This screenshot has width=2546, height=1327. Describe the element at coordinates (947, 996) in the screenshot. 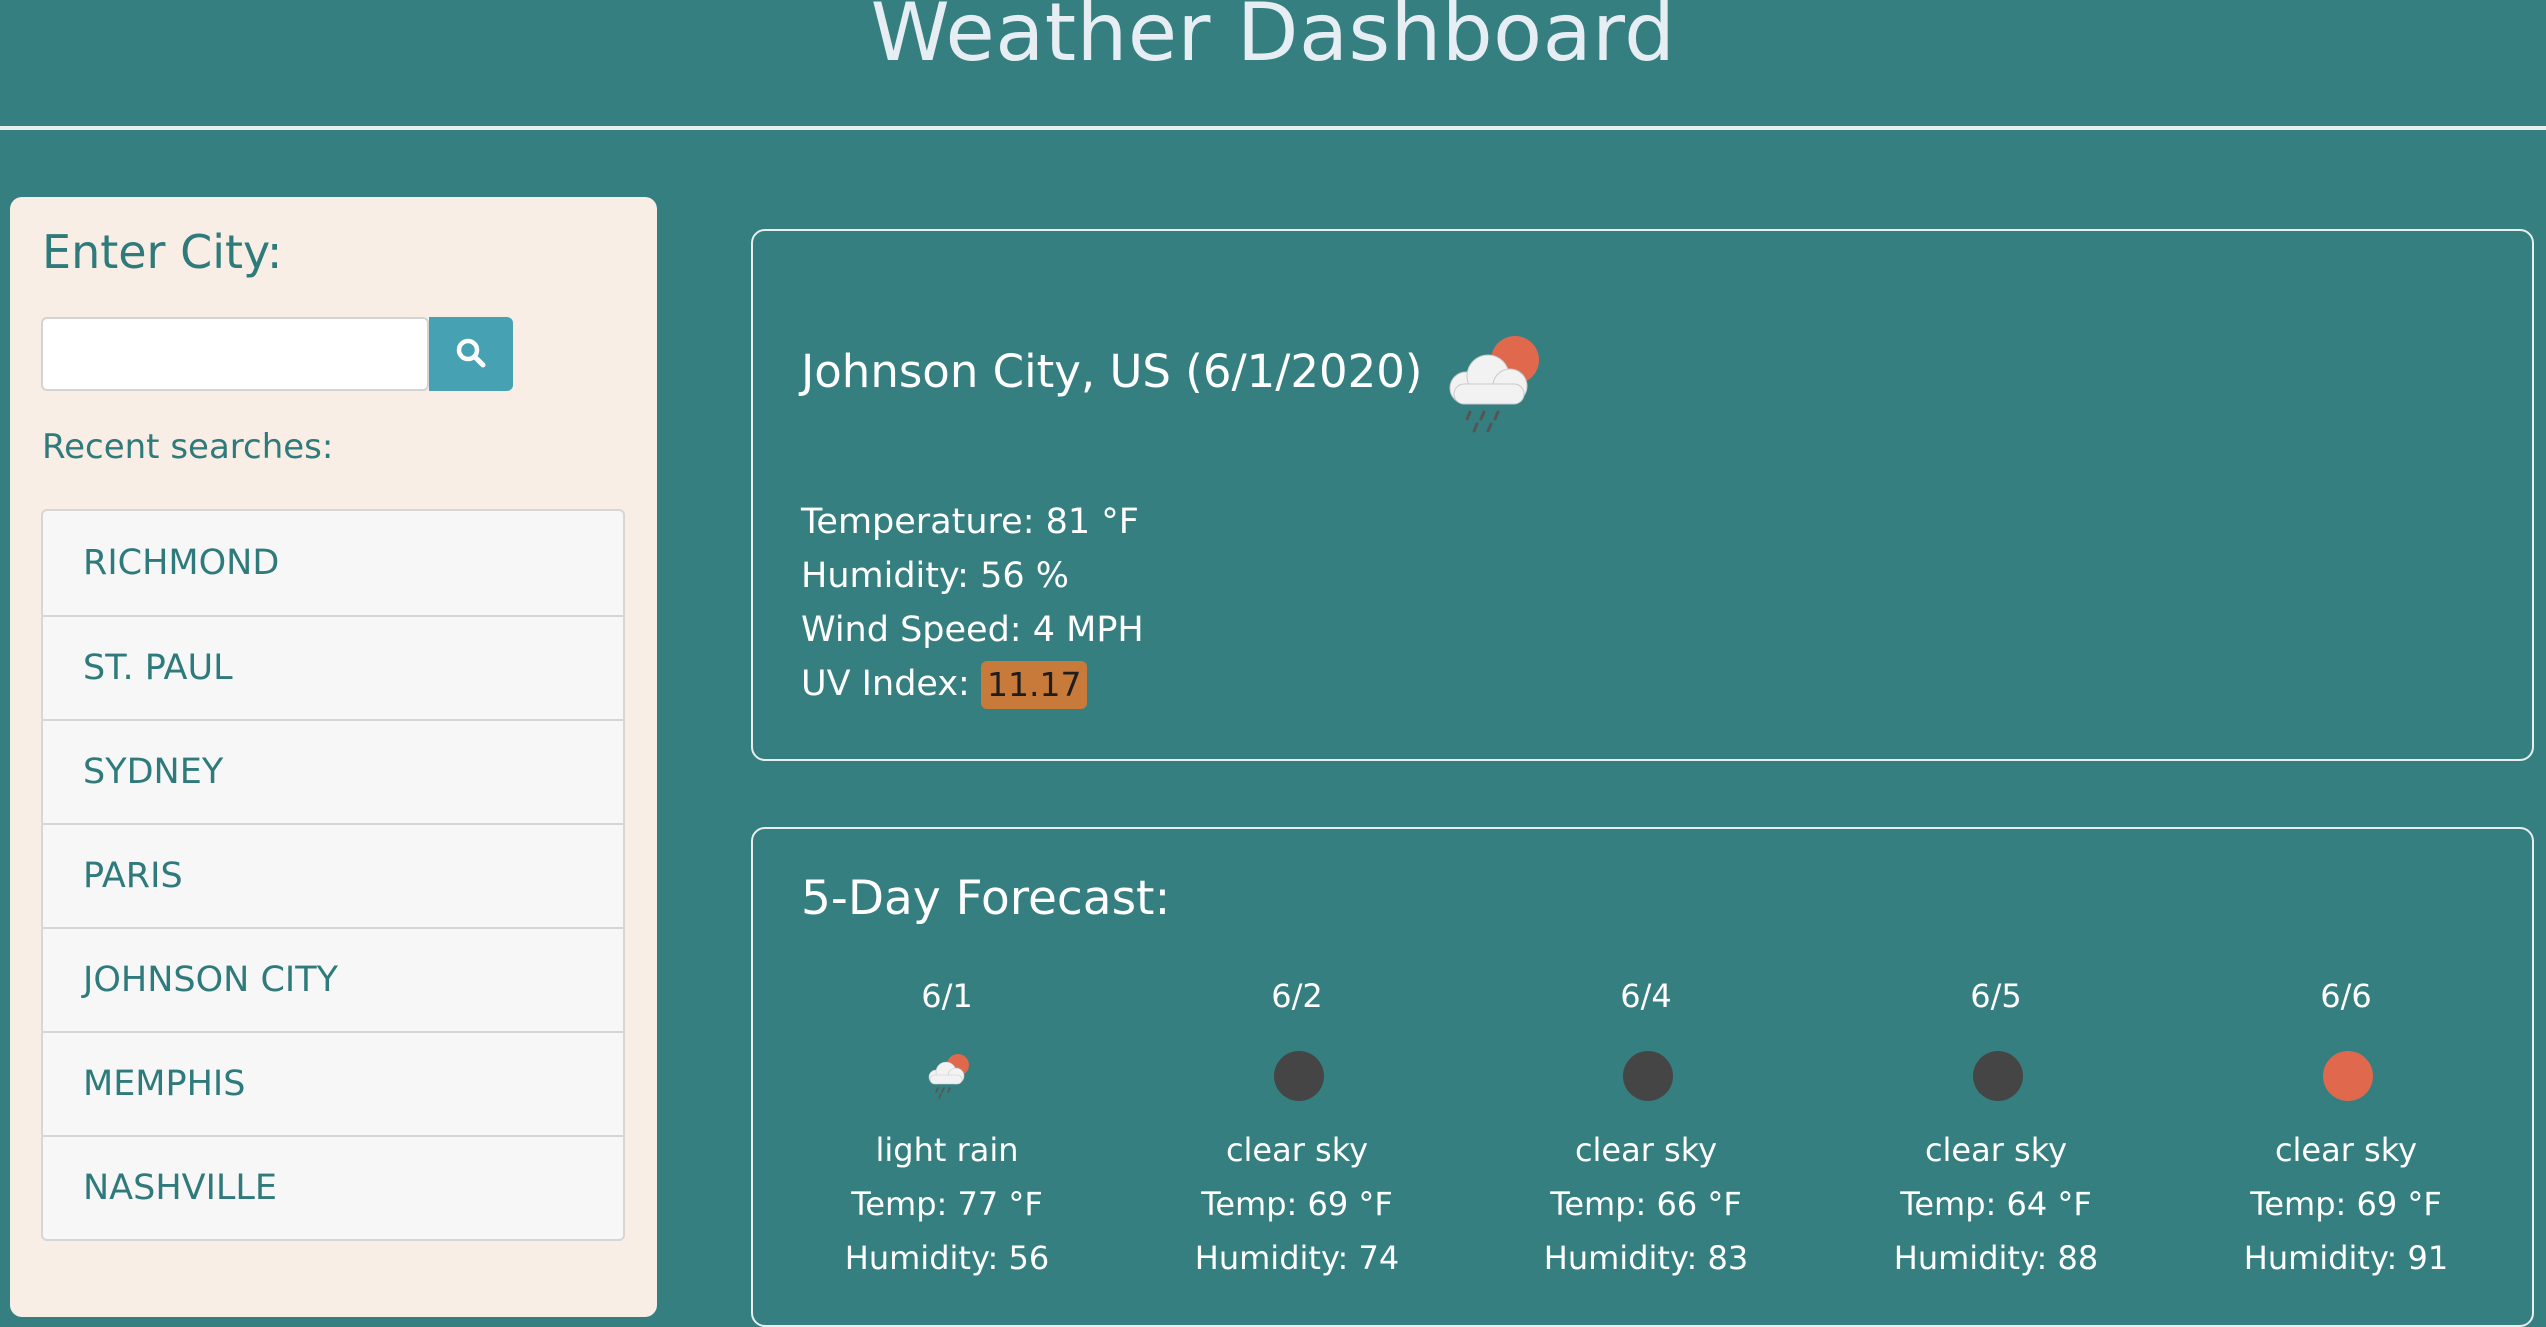

I see `forecast-date: 6/1` at that location.